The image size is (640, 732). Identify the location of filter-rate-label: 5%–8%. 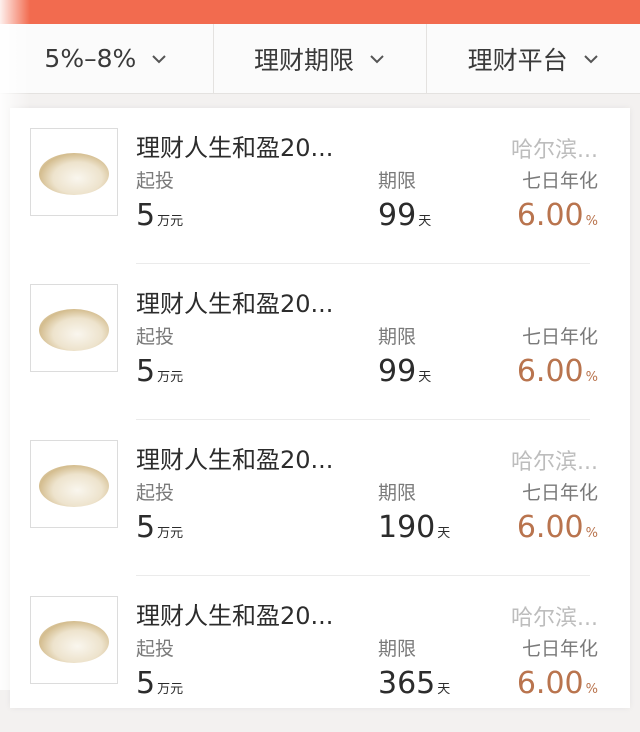
(90, 58).